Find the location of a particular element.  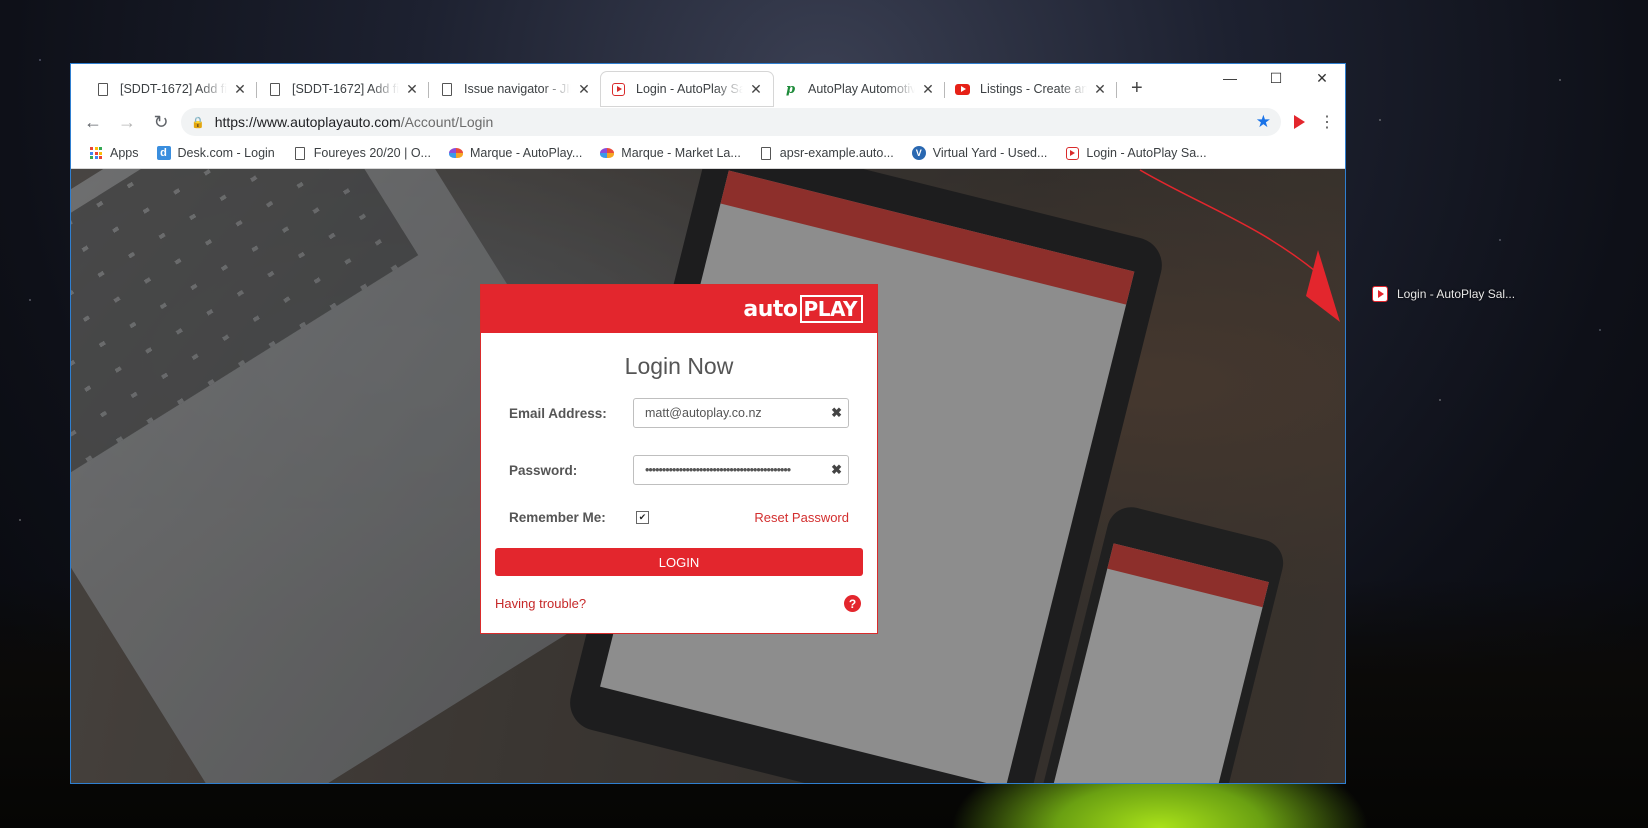

login-button: LOGIN is located at coordinates (679, 562).